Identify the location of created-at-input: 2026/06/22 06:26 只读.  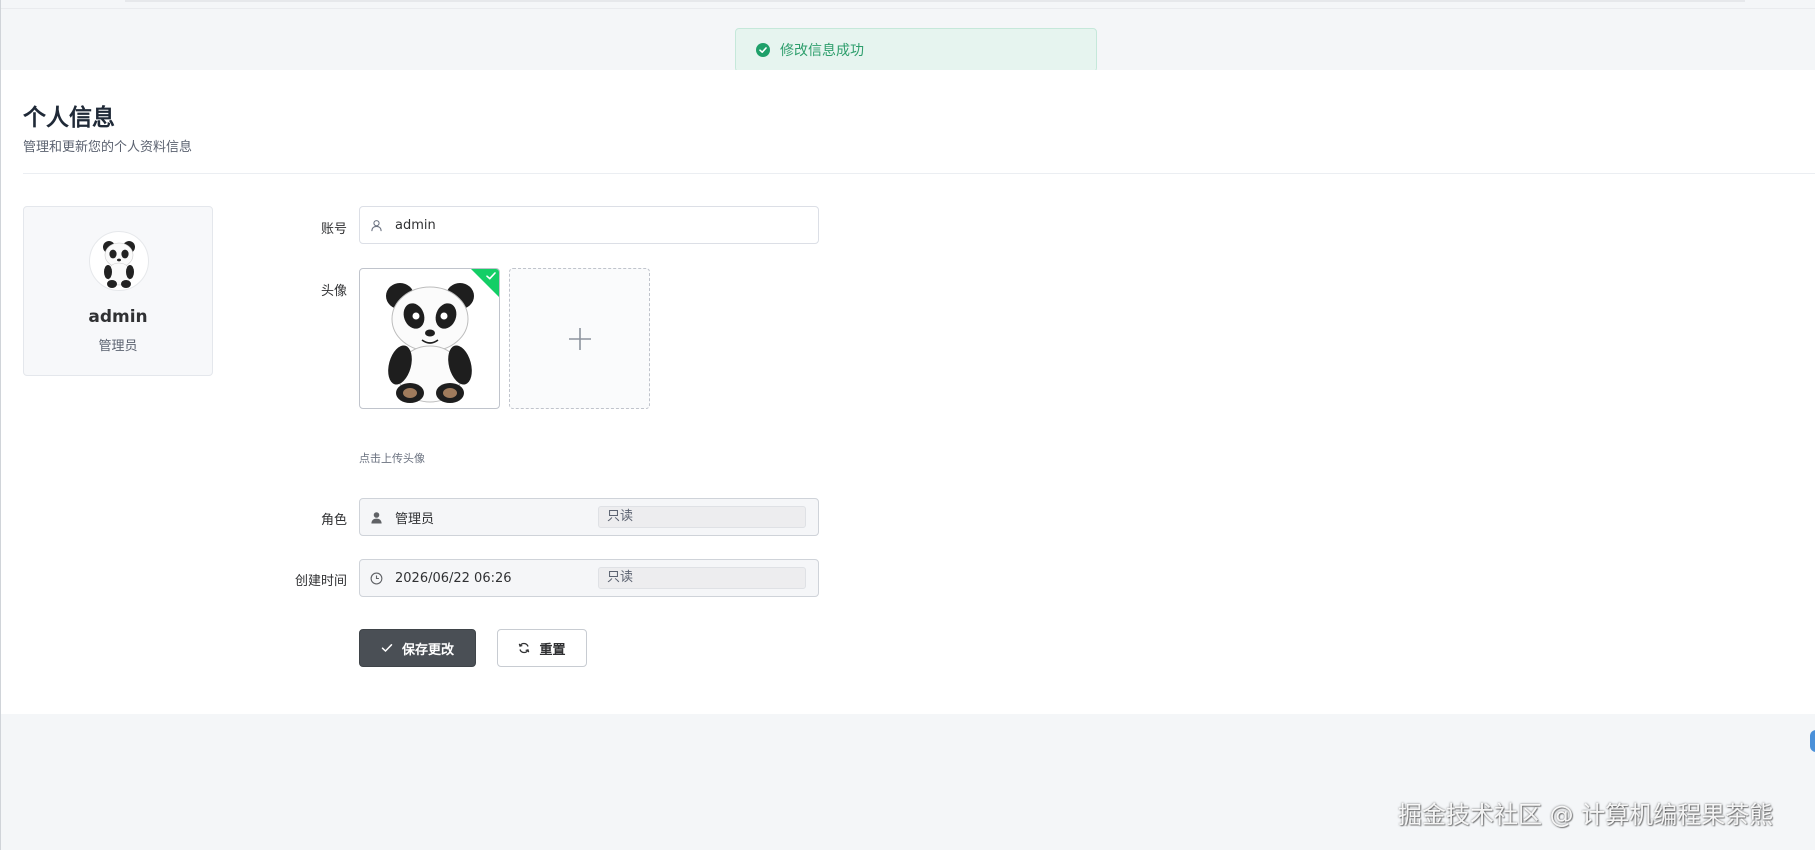
(589, 578).